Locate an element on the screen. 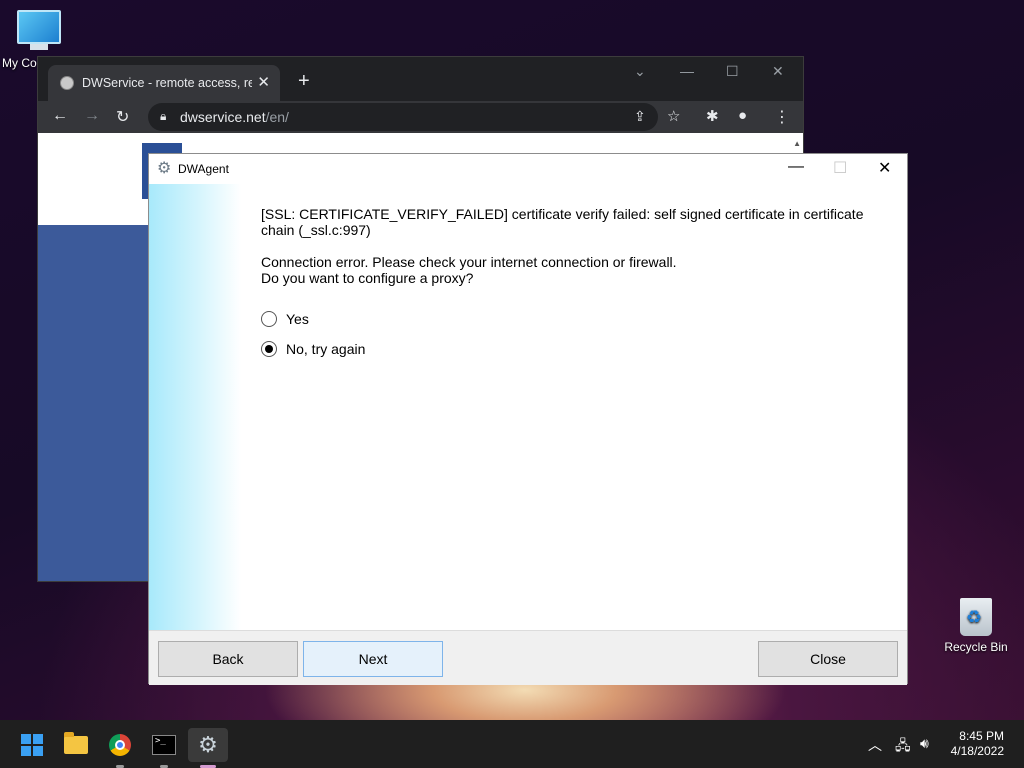  taskbar: >_ ⚙ ︿ 🖧︎ 🔊︎ 8:45 PM 4/18/2022 is located at coordinates (512, 744).